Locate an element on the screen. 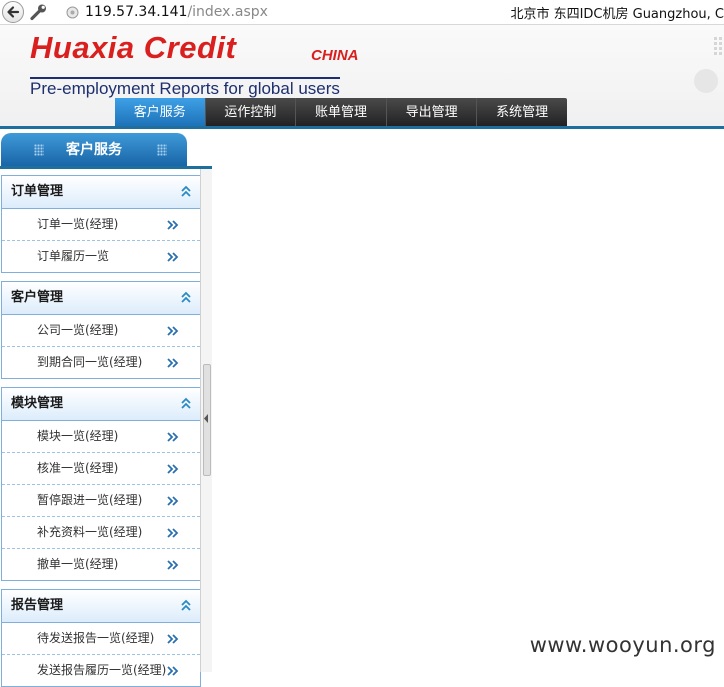  menu-item-label: 发送报告履历一览(经理) is located at coordinates (102, 670).